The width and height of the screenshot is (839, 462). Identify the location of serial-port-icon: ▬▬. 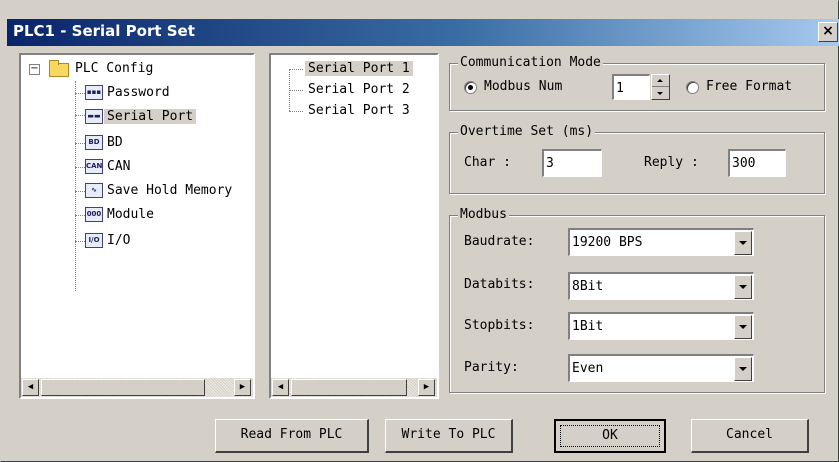
(94, 116).